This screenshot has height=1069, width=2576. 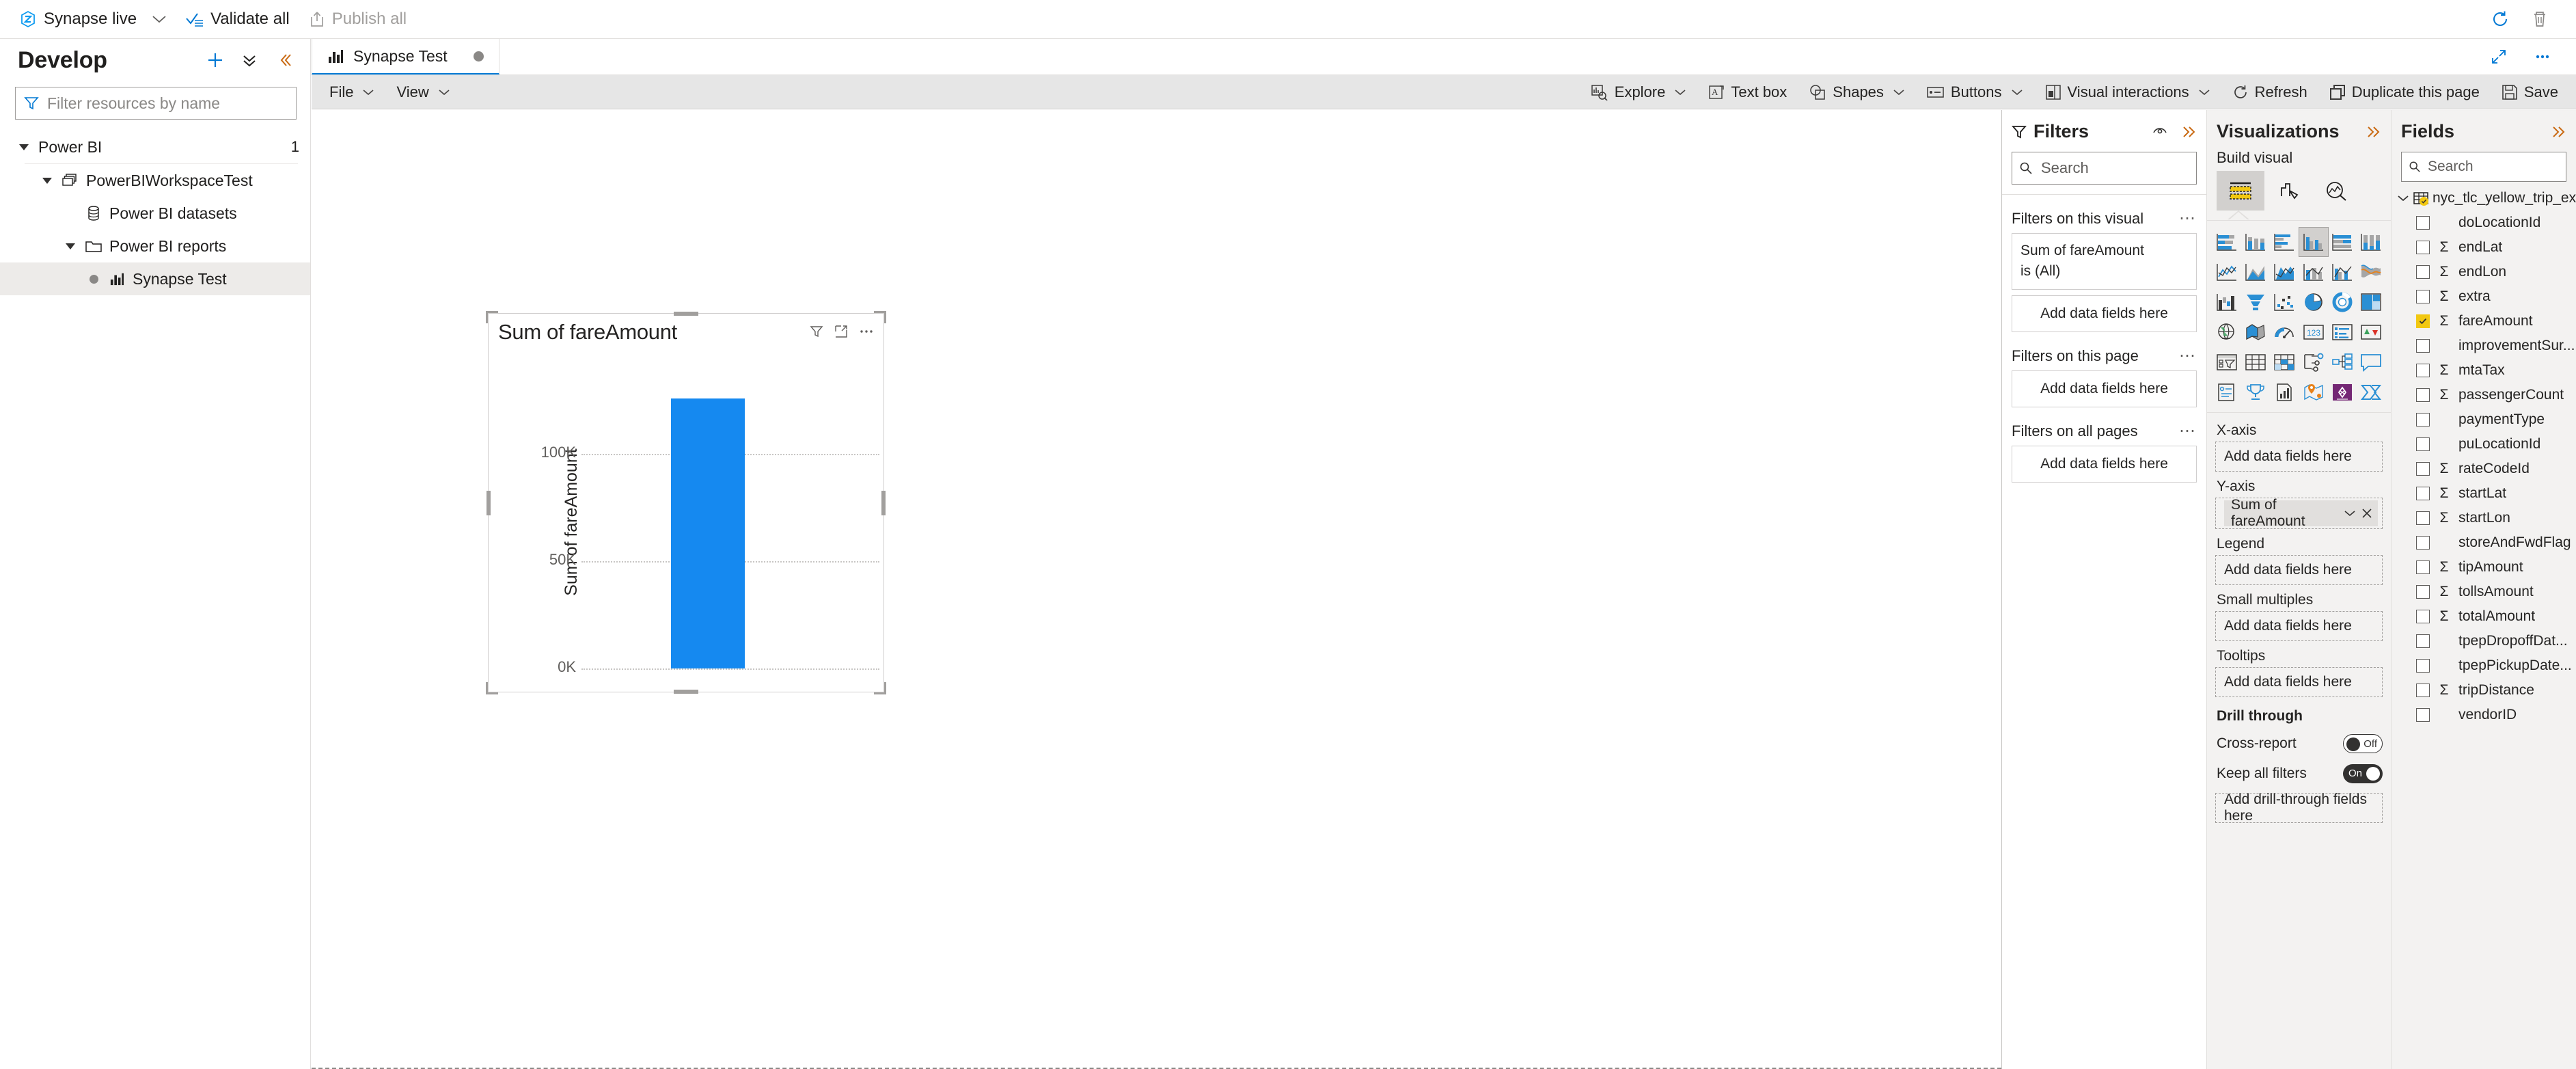 What do you see at coordinates (2484, 296) in the screenshot?
I see `field-row: Σextra` at bounding box center [2484, 296].